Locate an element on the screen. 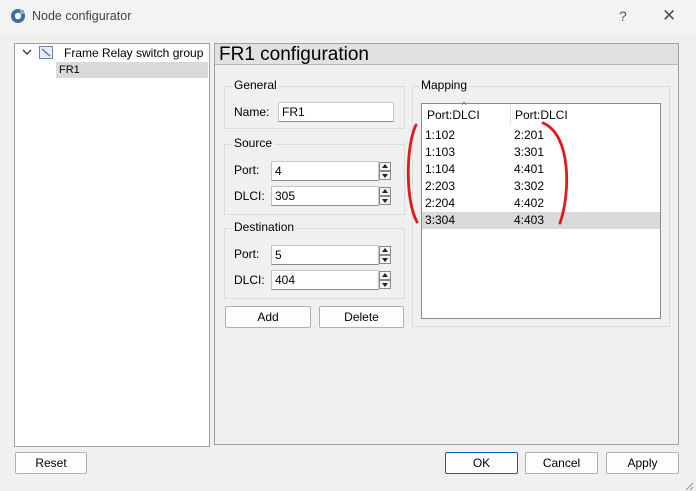 The image size is (696, 491). frame-relay-switch-icon is located at coordinates (46, 52).